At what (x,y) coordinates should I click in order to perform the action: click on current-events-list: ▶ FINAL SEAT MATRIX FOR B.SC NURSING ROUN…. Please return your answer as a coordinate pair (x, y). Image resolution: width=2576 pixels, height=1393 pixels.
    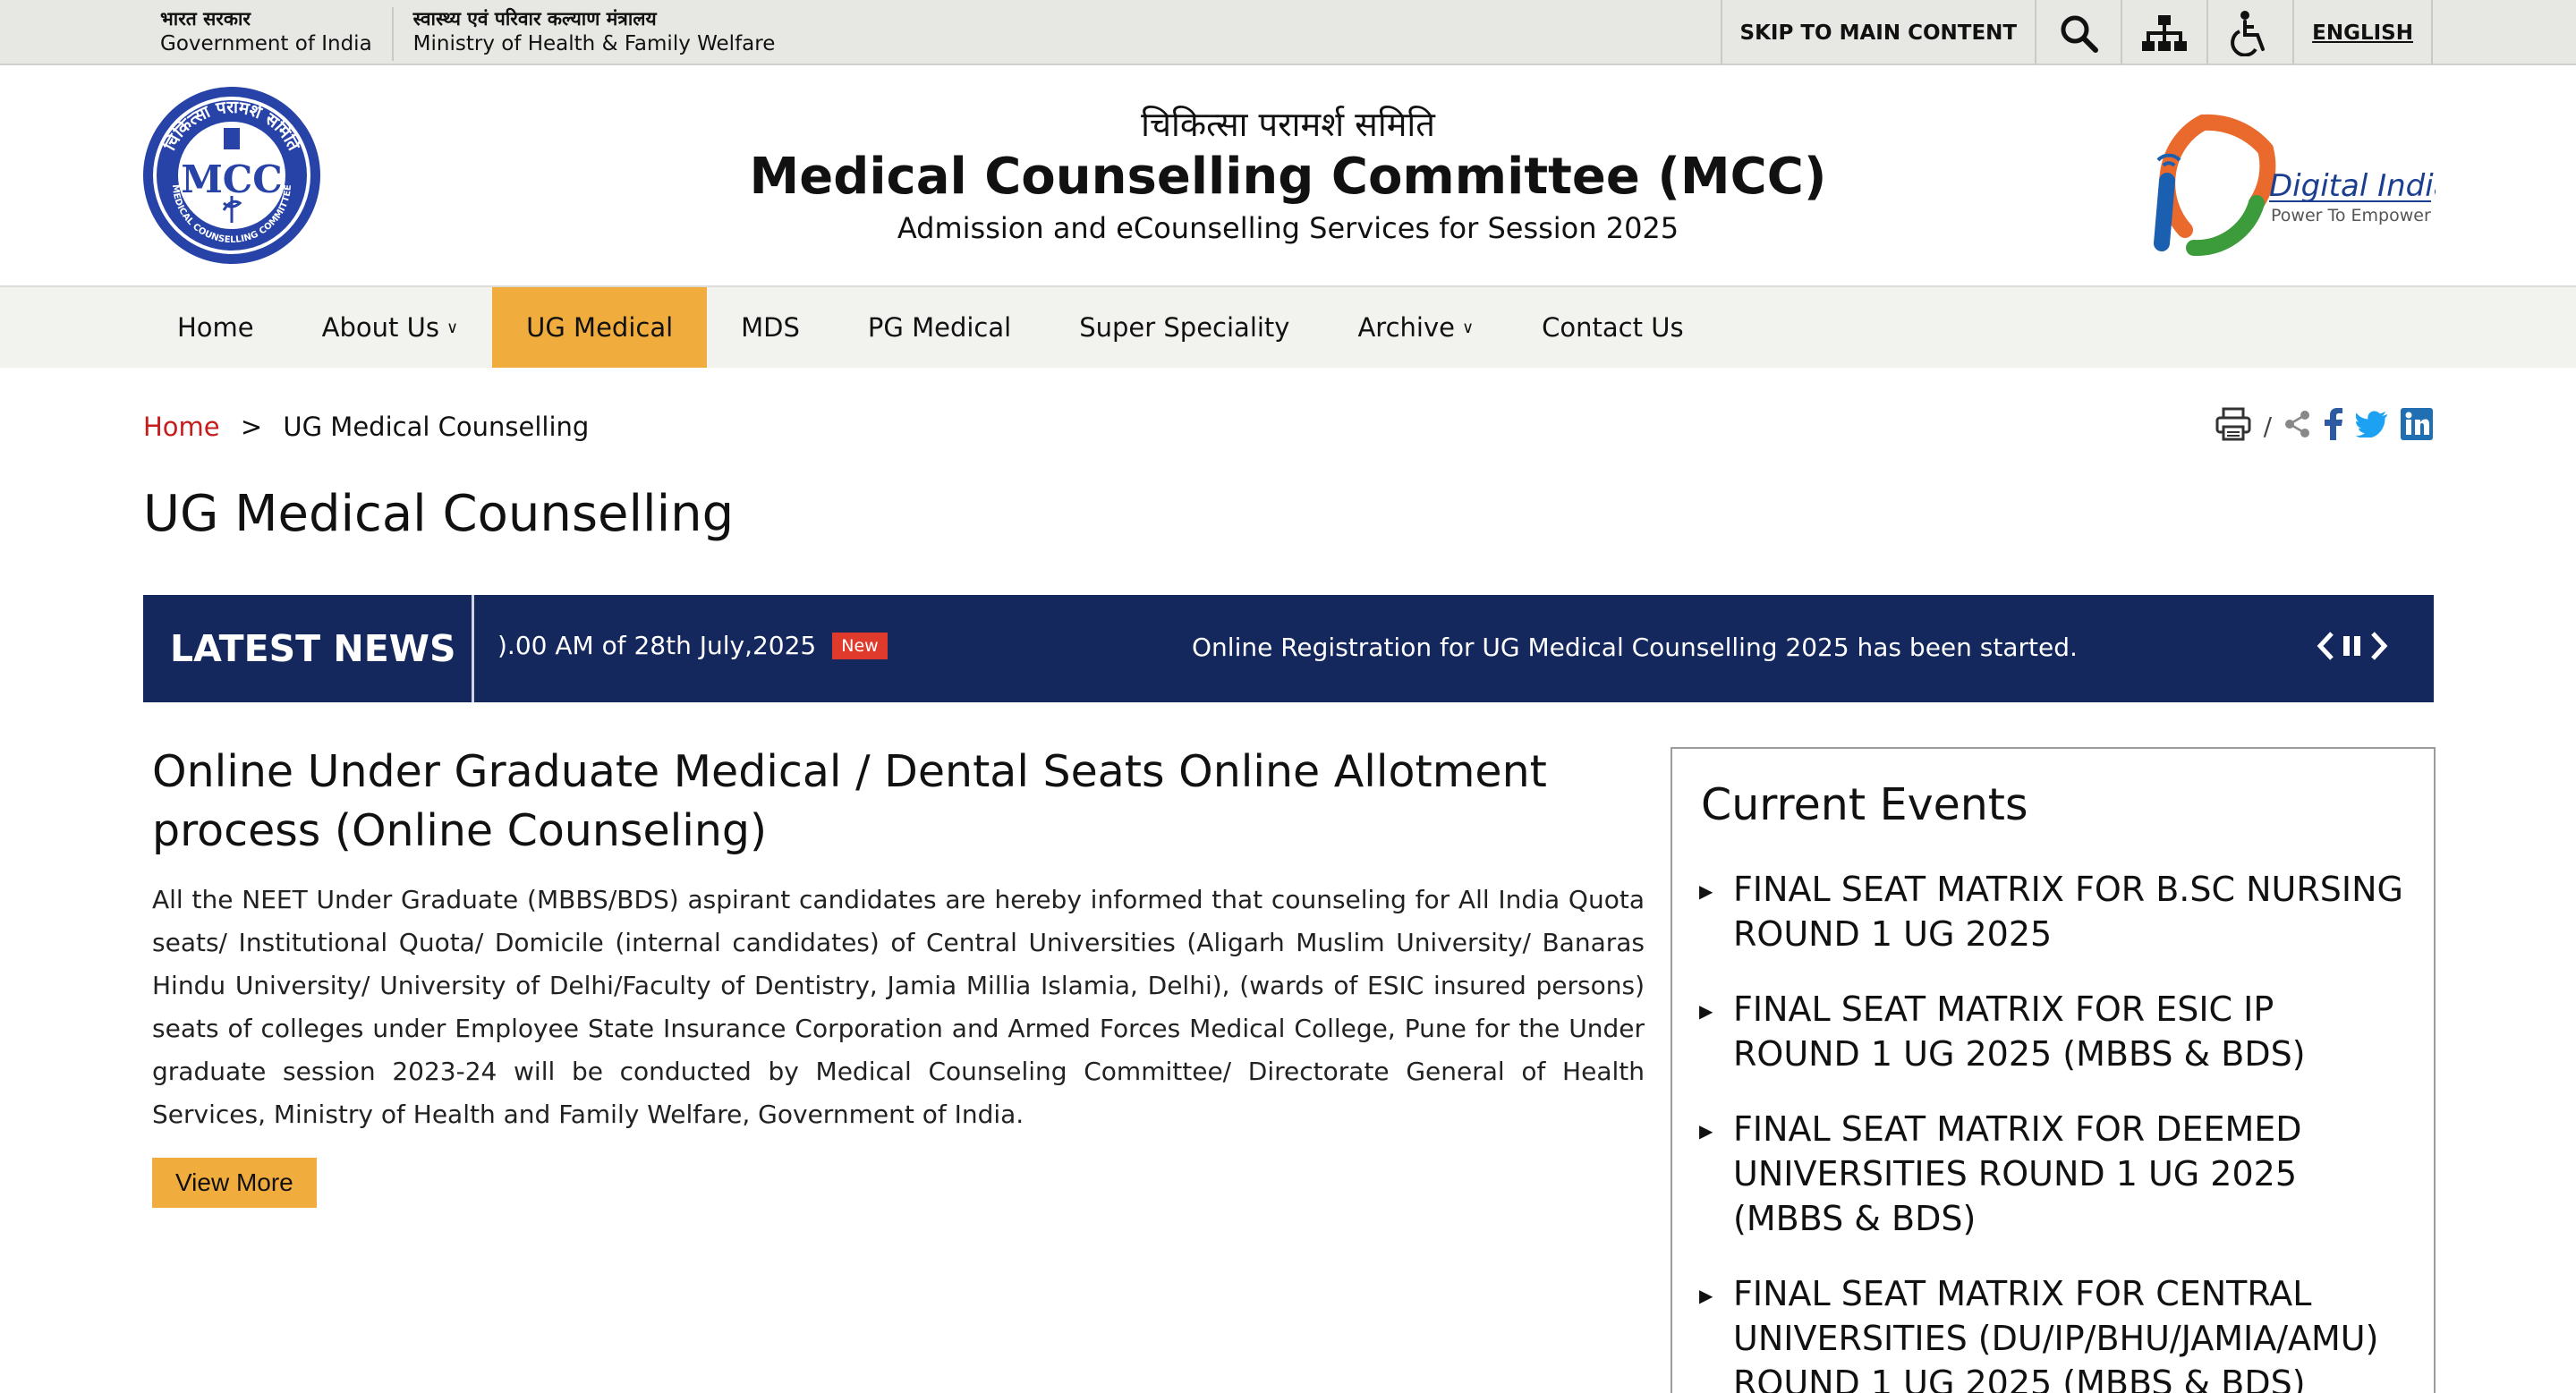
    Looking at the image, I should click on (2052, 1130).